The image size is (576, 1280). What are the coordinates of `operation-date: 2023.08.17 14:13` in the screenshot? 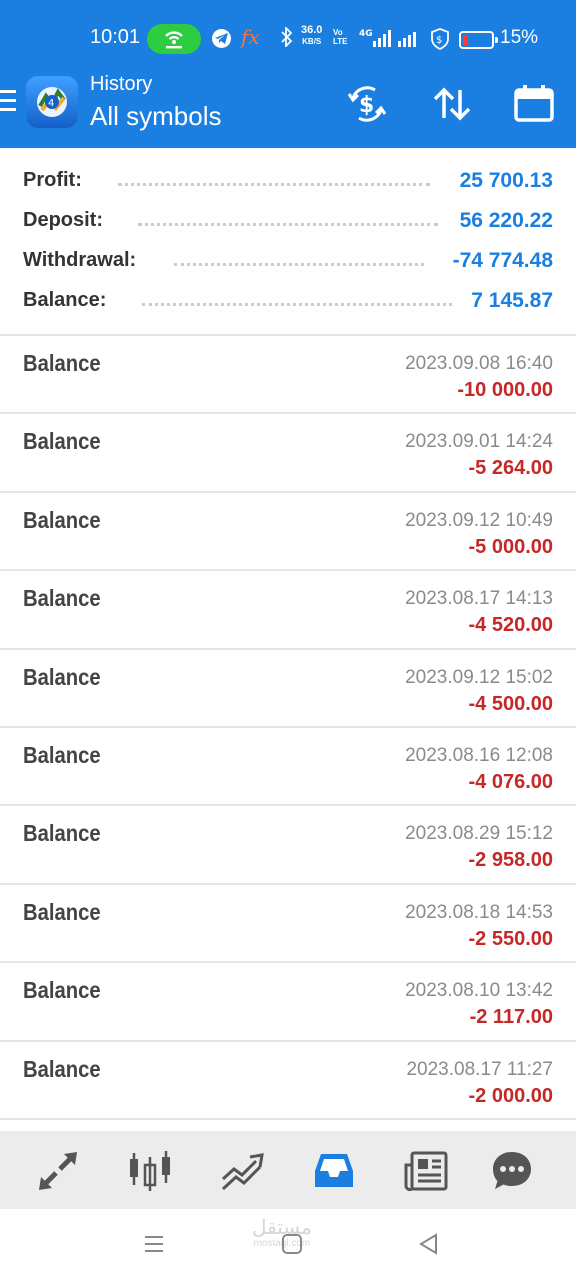 It's located at (479, 599).